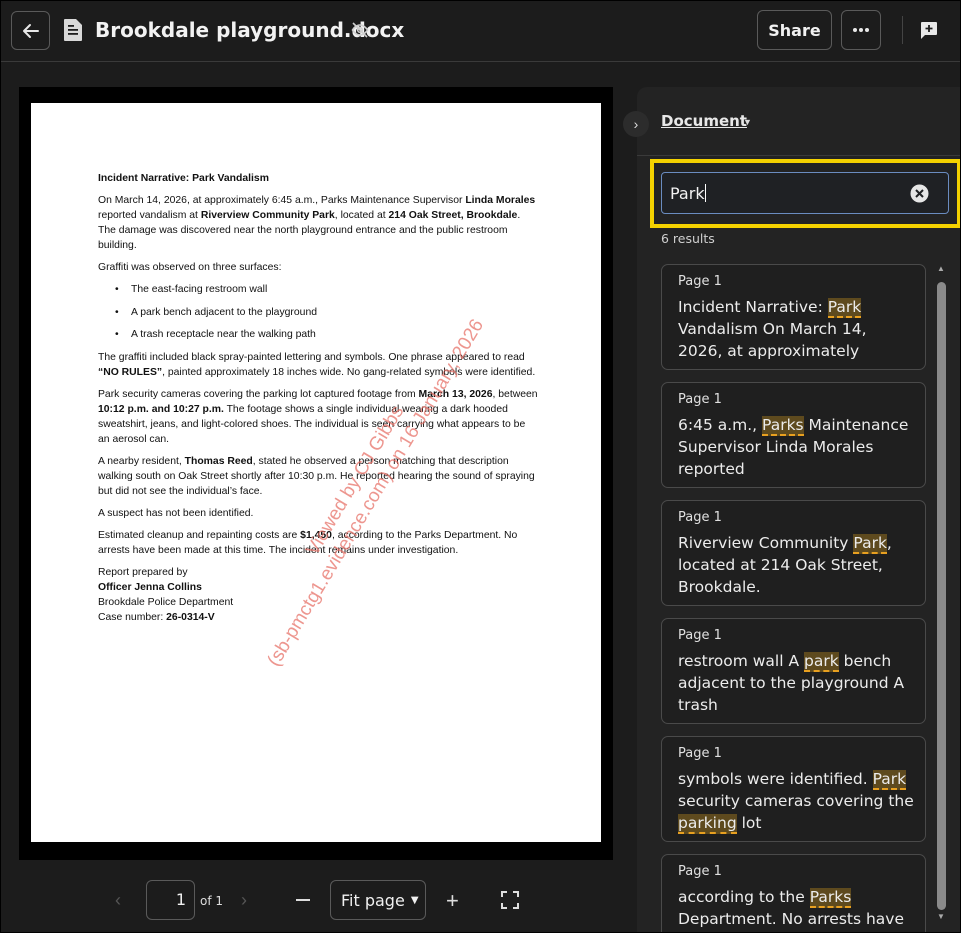 Image resolution: width=961 pixels, height=933 pixels. What do you see at coordinates (316, 896) in the screenshot?
I see `viewer-toolbar: ‹ 1 of 1 › Fit page ▼ +` at bounding box center [316, 896].